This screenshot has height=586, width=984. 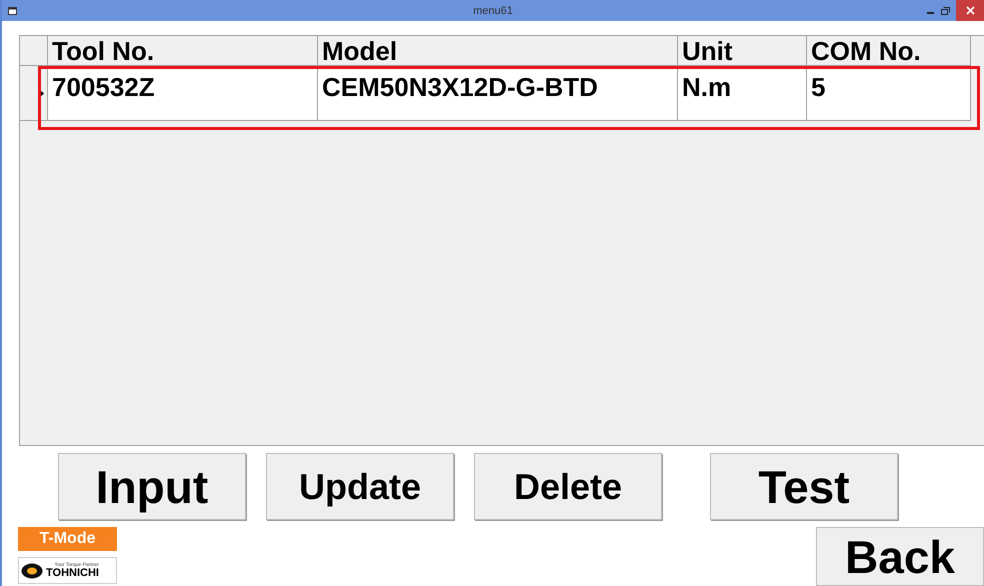 What do you see at coordinates (742, 93) in the screenshot?
I see `table-cell: N.m` at bounding box center [742, 93].